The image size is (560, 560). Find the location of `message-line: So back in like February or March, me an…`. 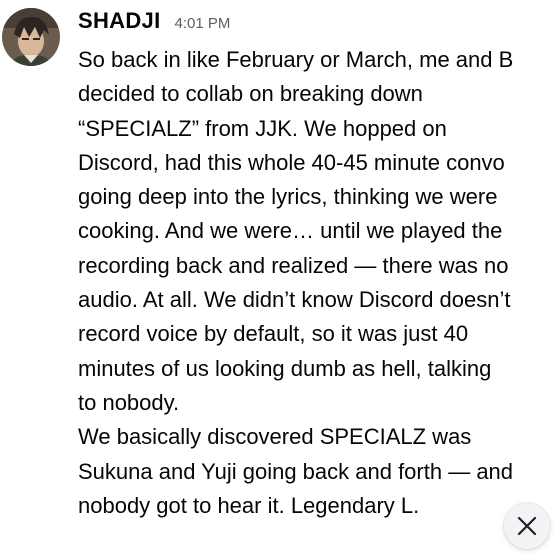

message-line: So back in like February or March, me an… is located at coordinates (296, 59).